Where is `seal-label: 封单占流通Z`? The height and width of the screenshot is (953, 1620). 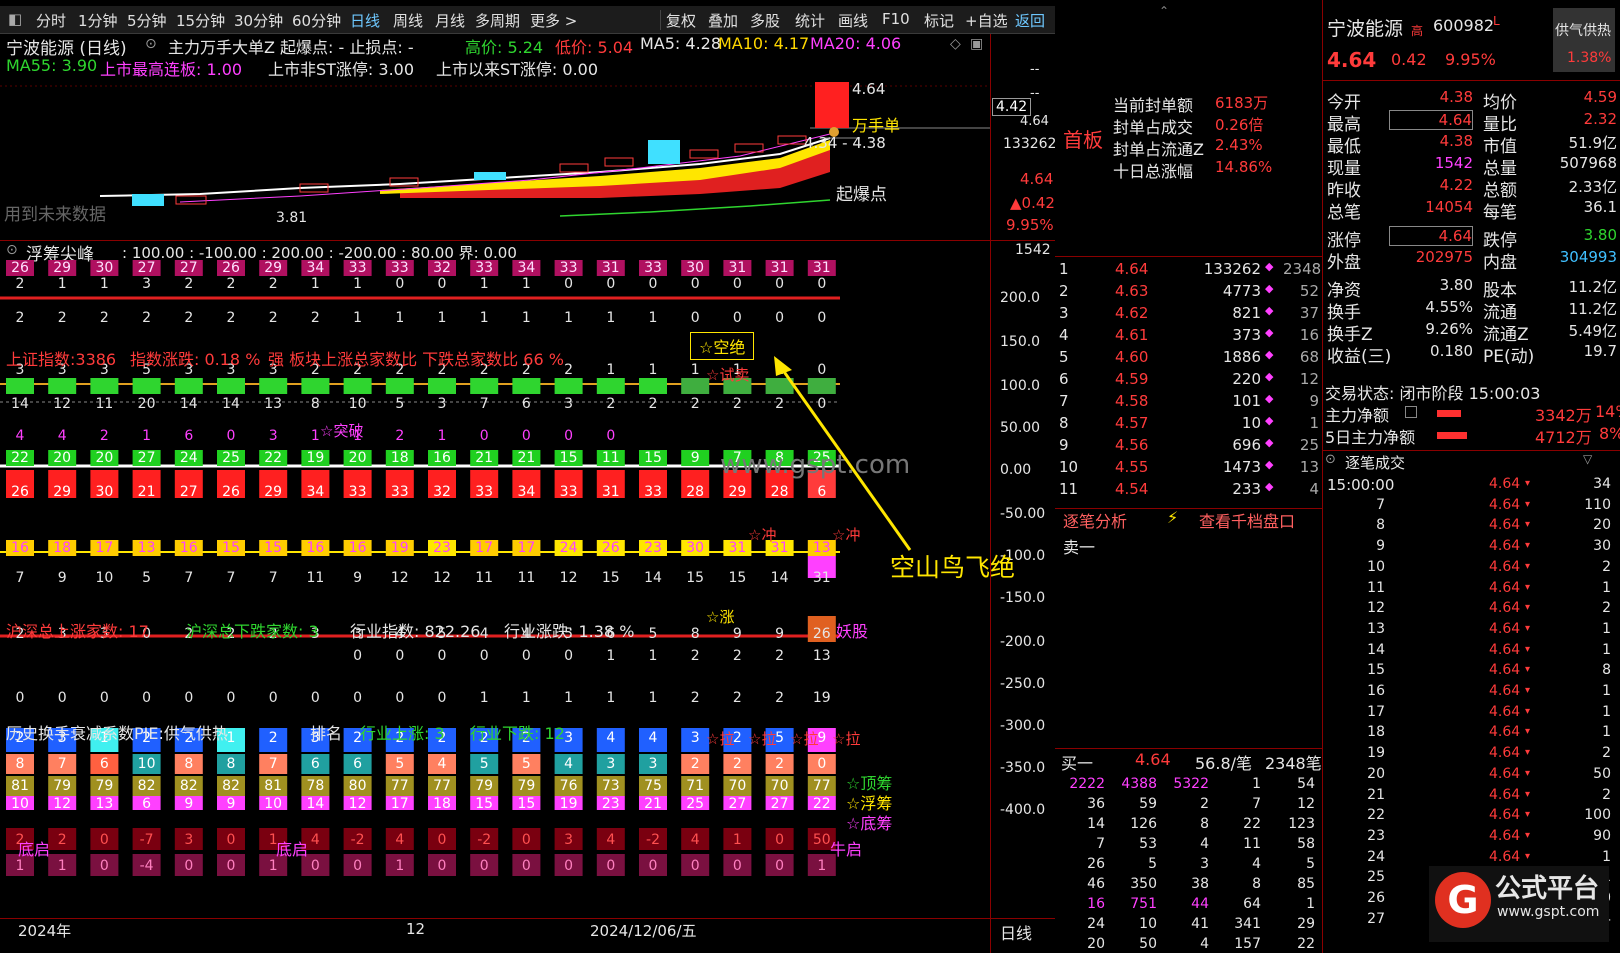
seal-label: 封单占流通Z is located at coordinates (1158, 149).